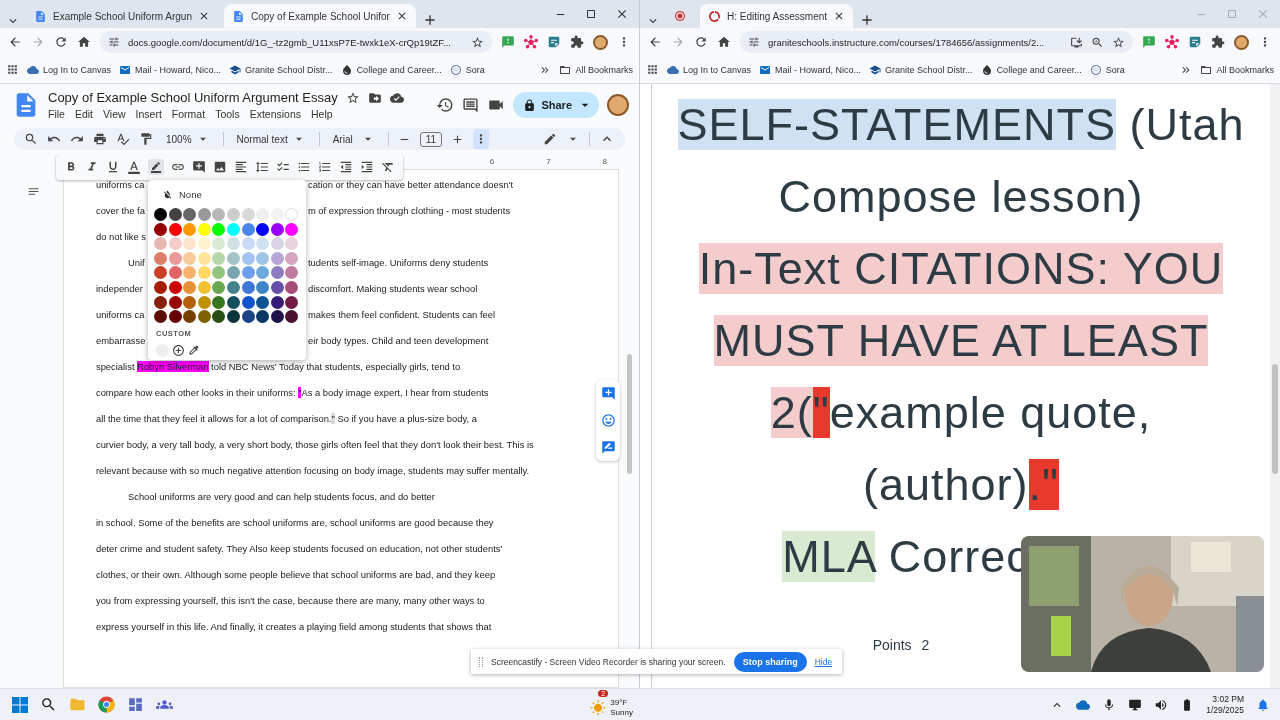  I want to click on text-fragment: Unif, so click(136, 262).